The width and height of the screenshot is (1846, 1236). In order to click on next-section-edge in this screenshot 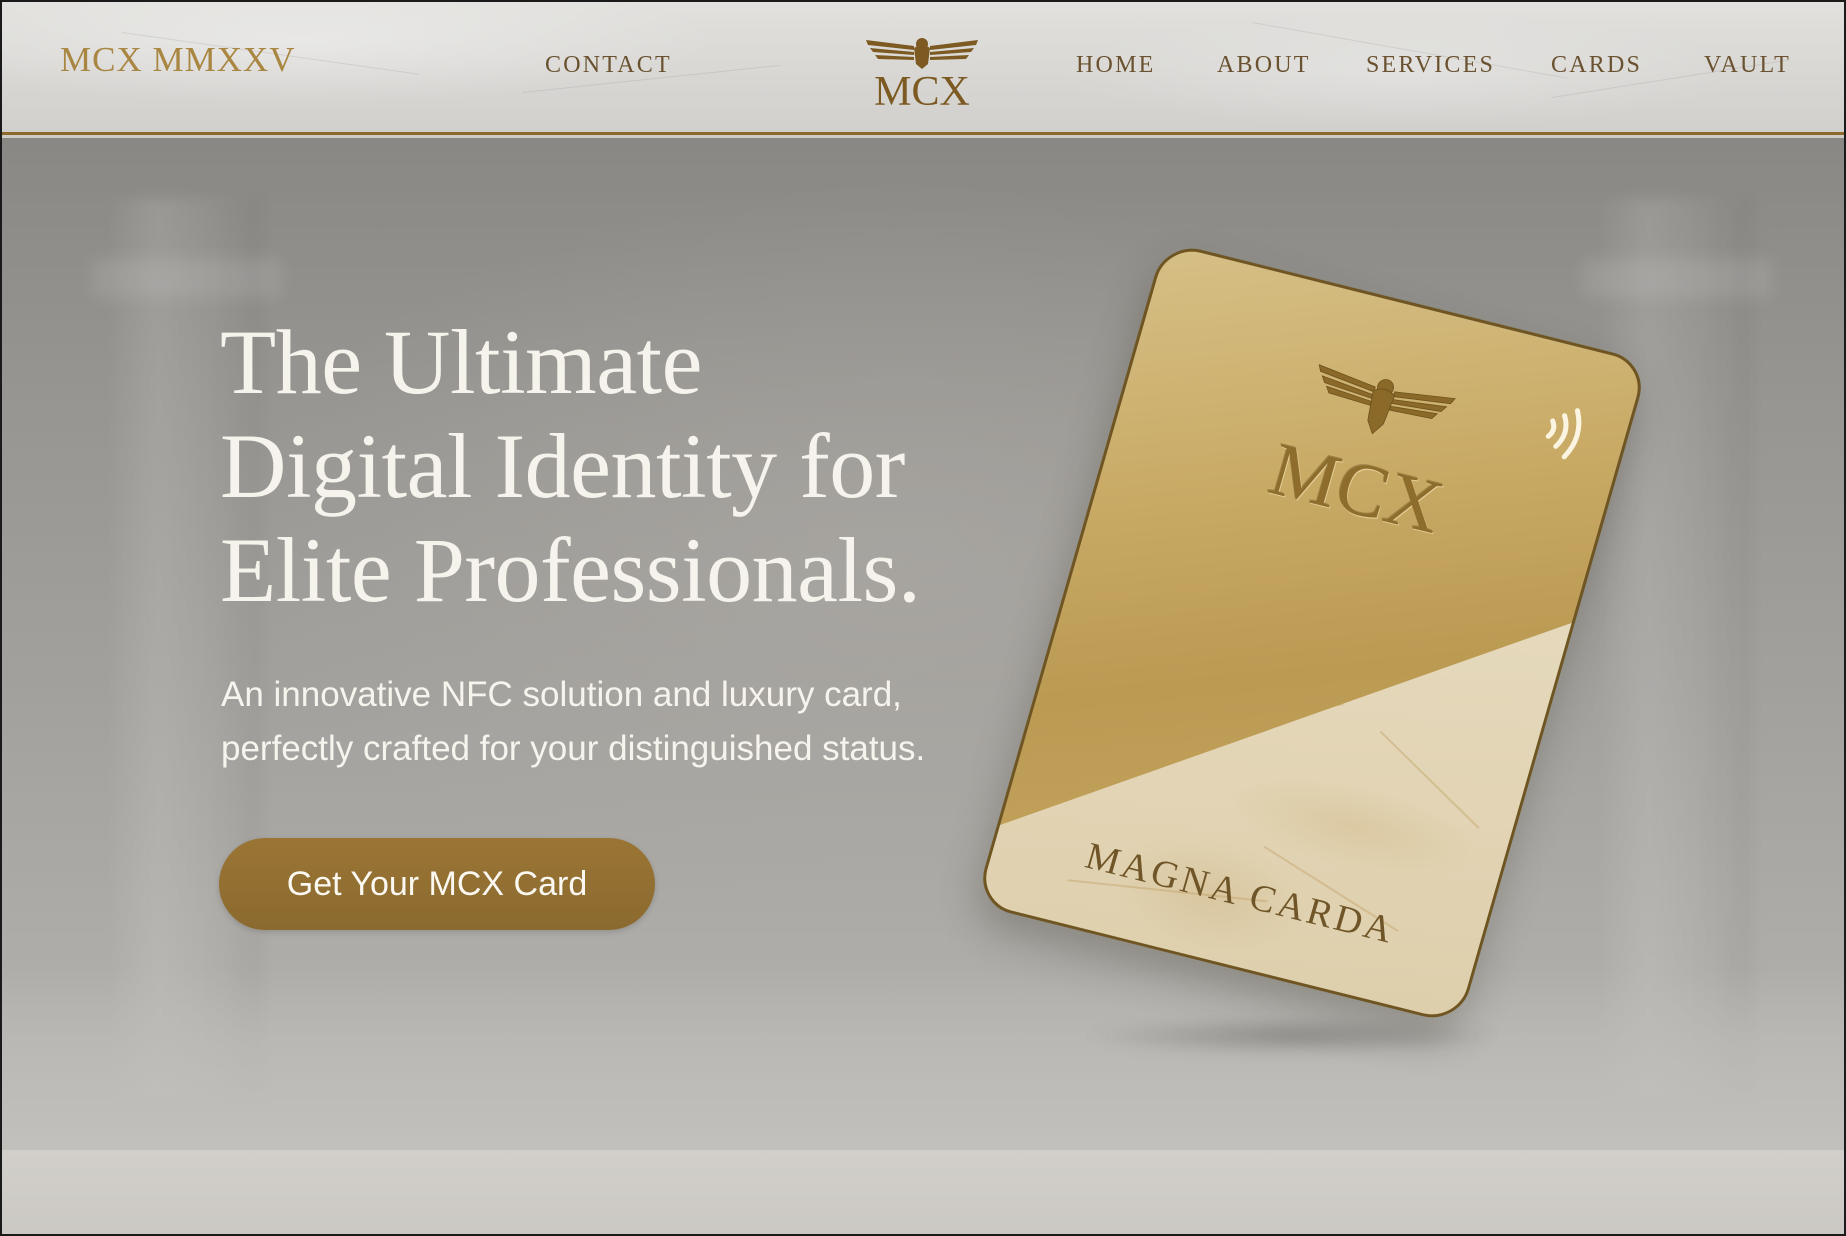, I will do `click(923, 1192)`.